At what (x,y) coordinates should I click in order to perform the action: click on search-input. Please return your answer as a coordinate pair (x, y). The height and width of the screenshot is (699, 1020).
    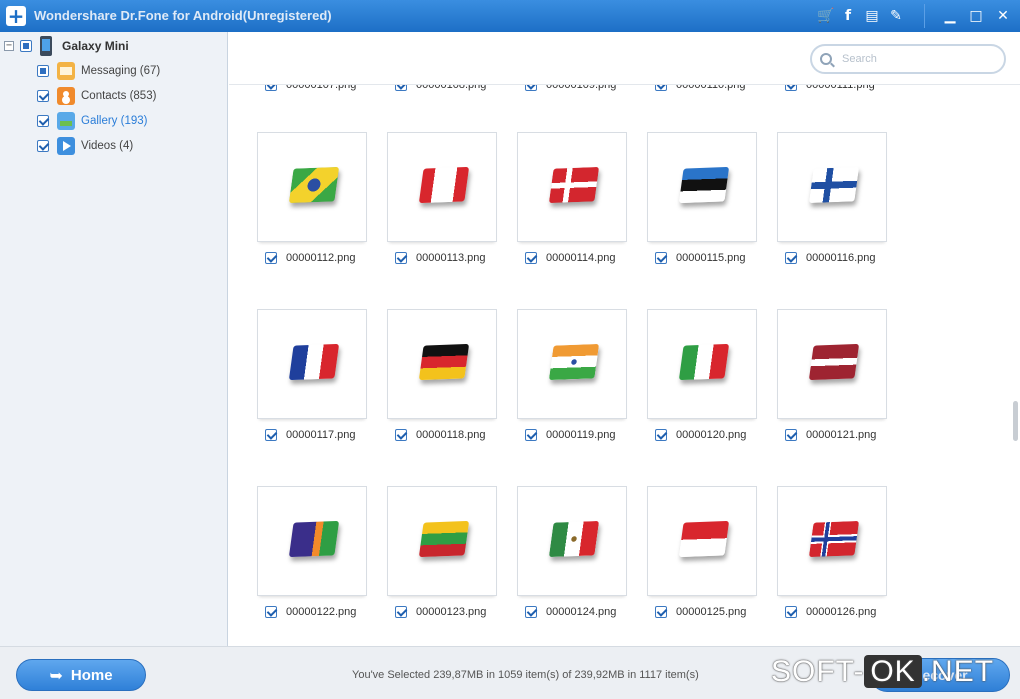
    Looking at the image, I should click on (912, 59).